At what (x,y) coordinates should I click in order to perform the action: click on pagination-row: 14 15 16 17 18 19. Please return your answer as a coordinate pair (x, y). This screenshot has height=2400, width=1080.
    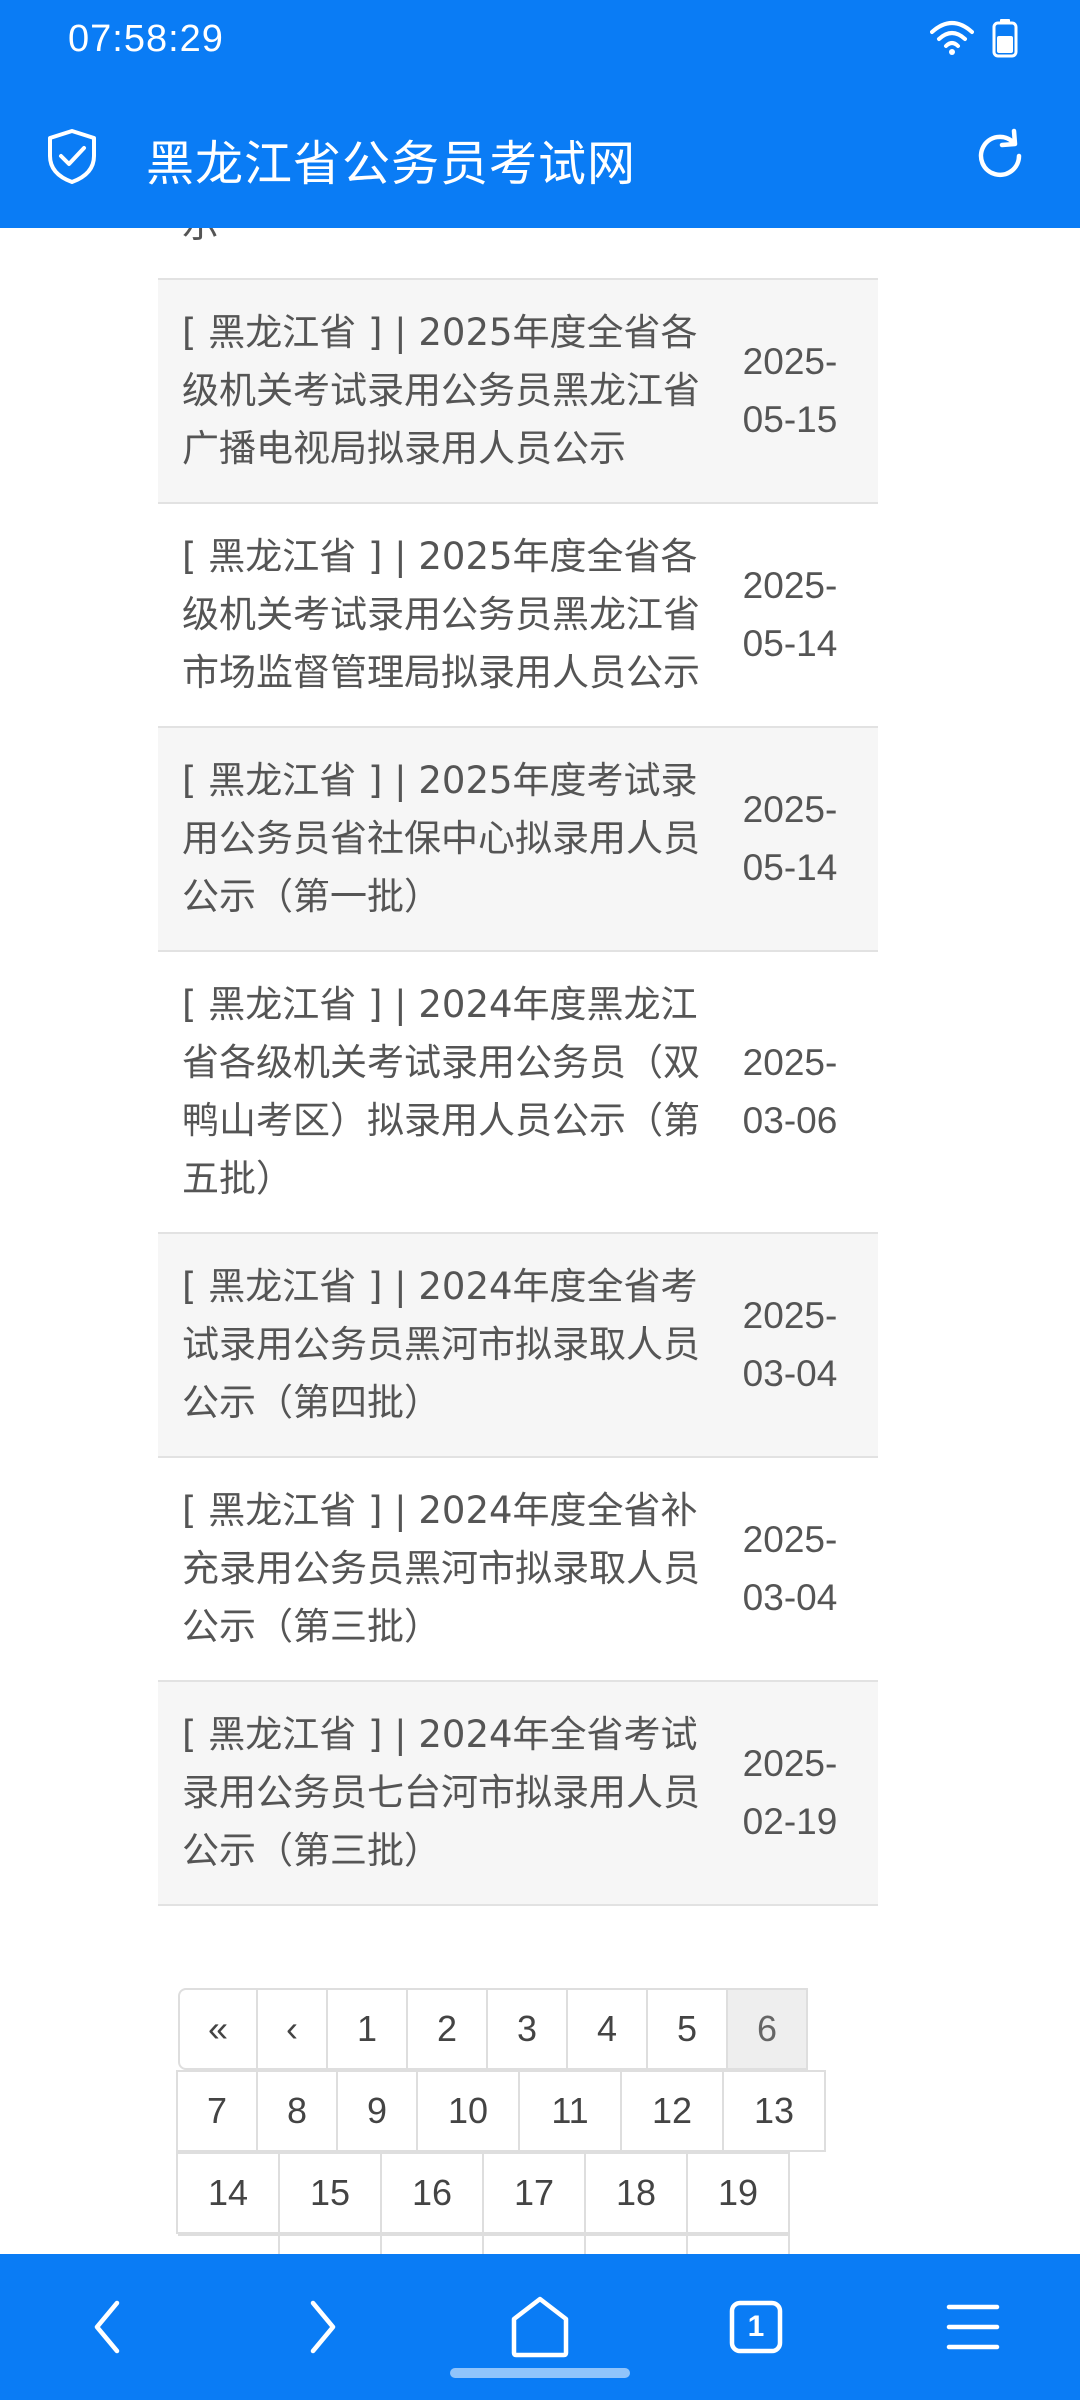
    Looking at the image, I should click on (518, 2193).